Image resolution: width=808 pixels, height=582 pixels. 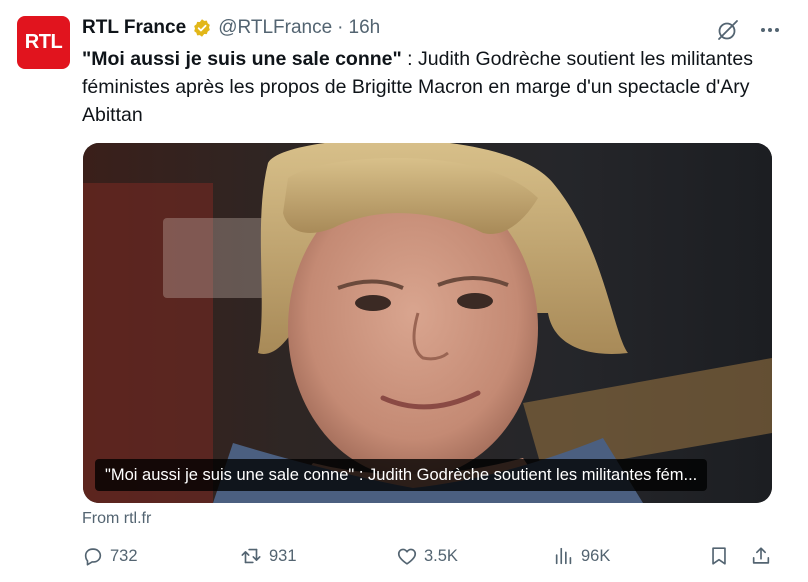 I want to click on bookmark-icon, so click(x=719, y=556).